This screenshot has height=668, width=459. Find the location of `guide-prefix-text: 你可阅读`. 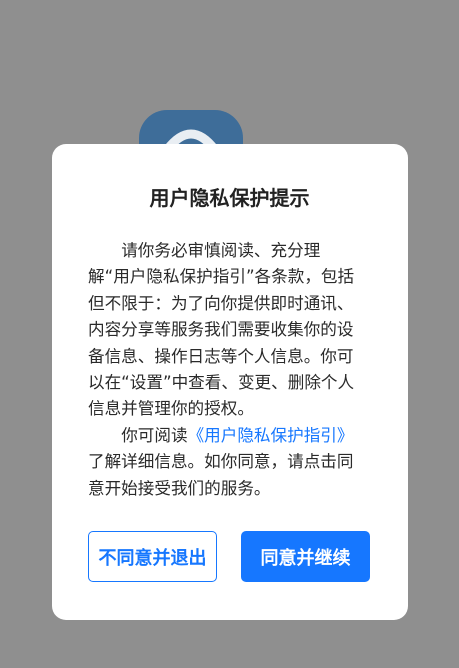

guide-prefix-text: 你可阅读 is located at coordinates (154, 435).